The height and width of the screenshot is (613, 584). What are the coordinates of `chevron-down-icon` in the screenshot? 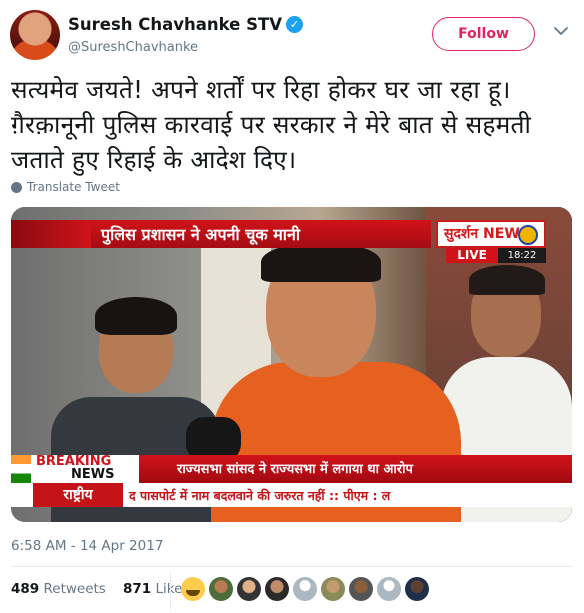 It's located at (561, 31).